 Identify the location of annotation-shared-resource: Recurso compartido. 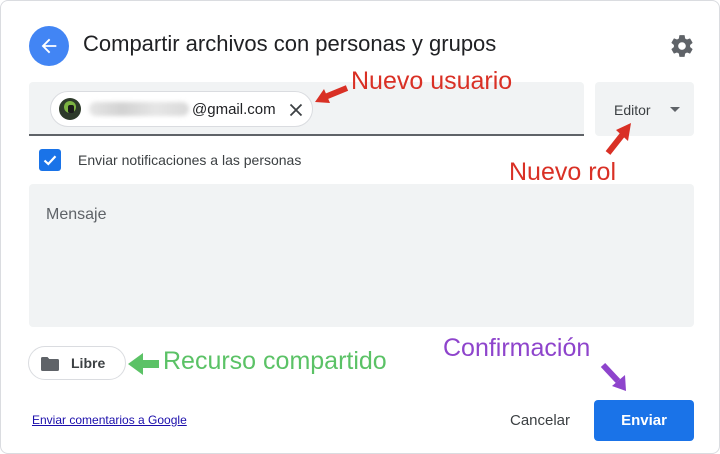
(275, 361).